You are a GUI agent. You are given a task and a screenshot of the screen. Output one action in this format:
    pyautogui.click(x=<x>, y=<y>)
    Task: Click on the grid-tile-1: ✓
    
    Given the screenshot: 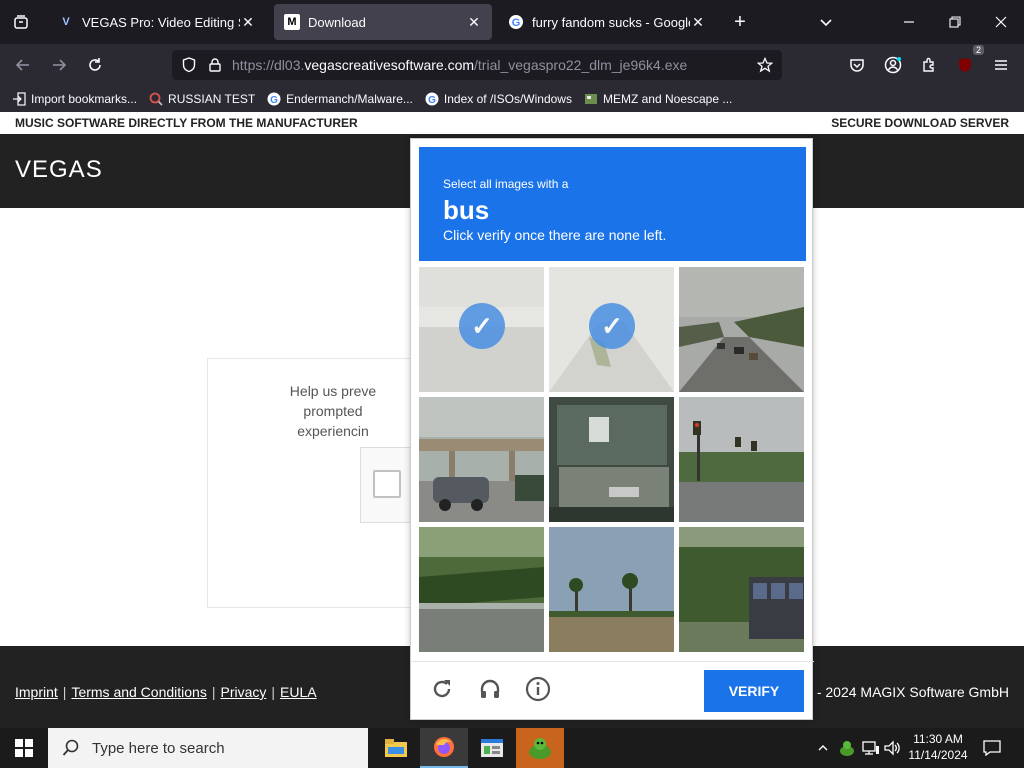 What is the action you would take?
    pyautogui.click(x=481, y=329)
    